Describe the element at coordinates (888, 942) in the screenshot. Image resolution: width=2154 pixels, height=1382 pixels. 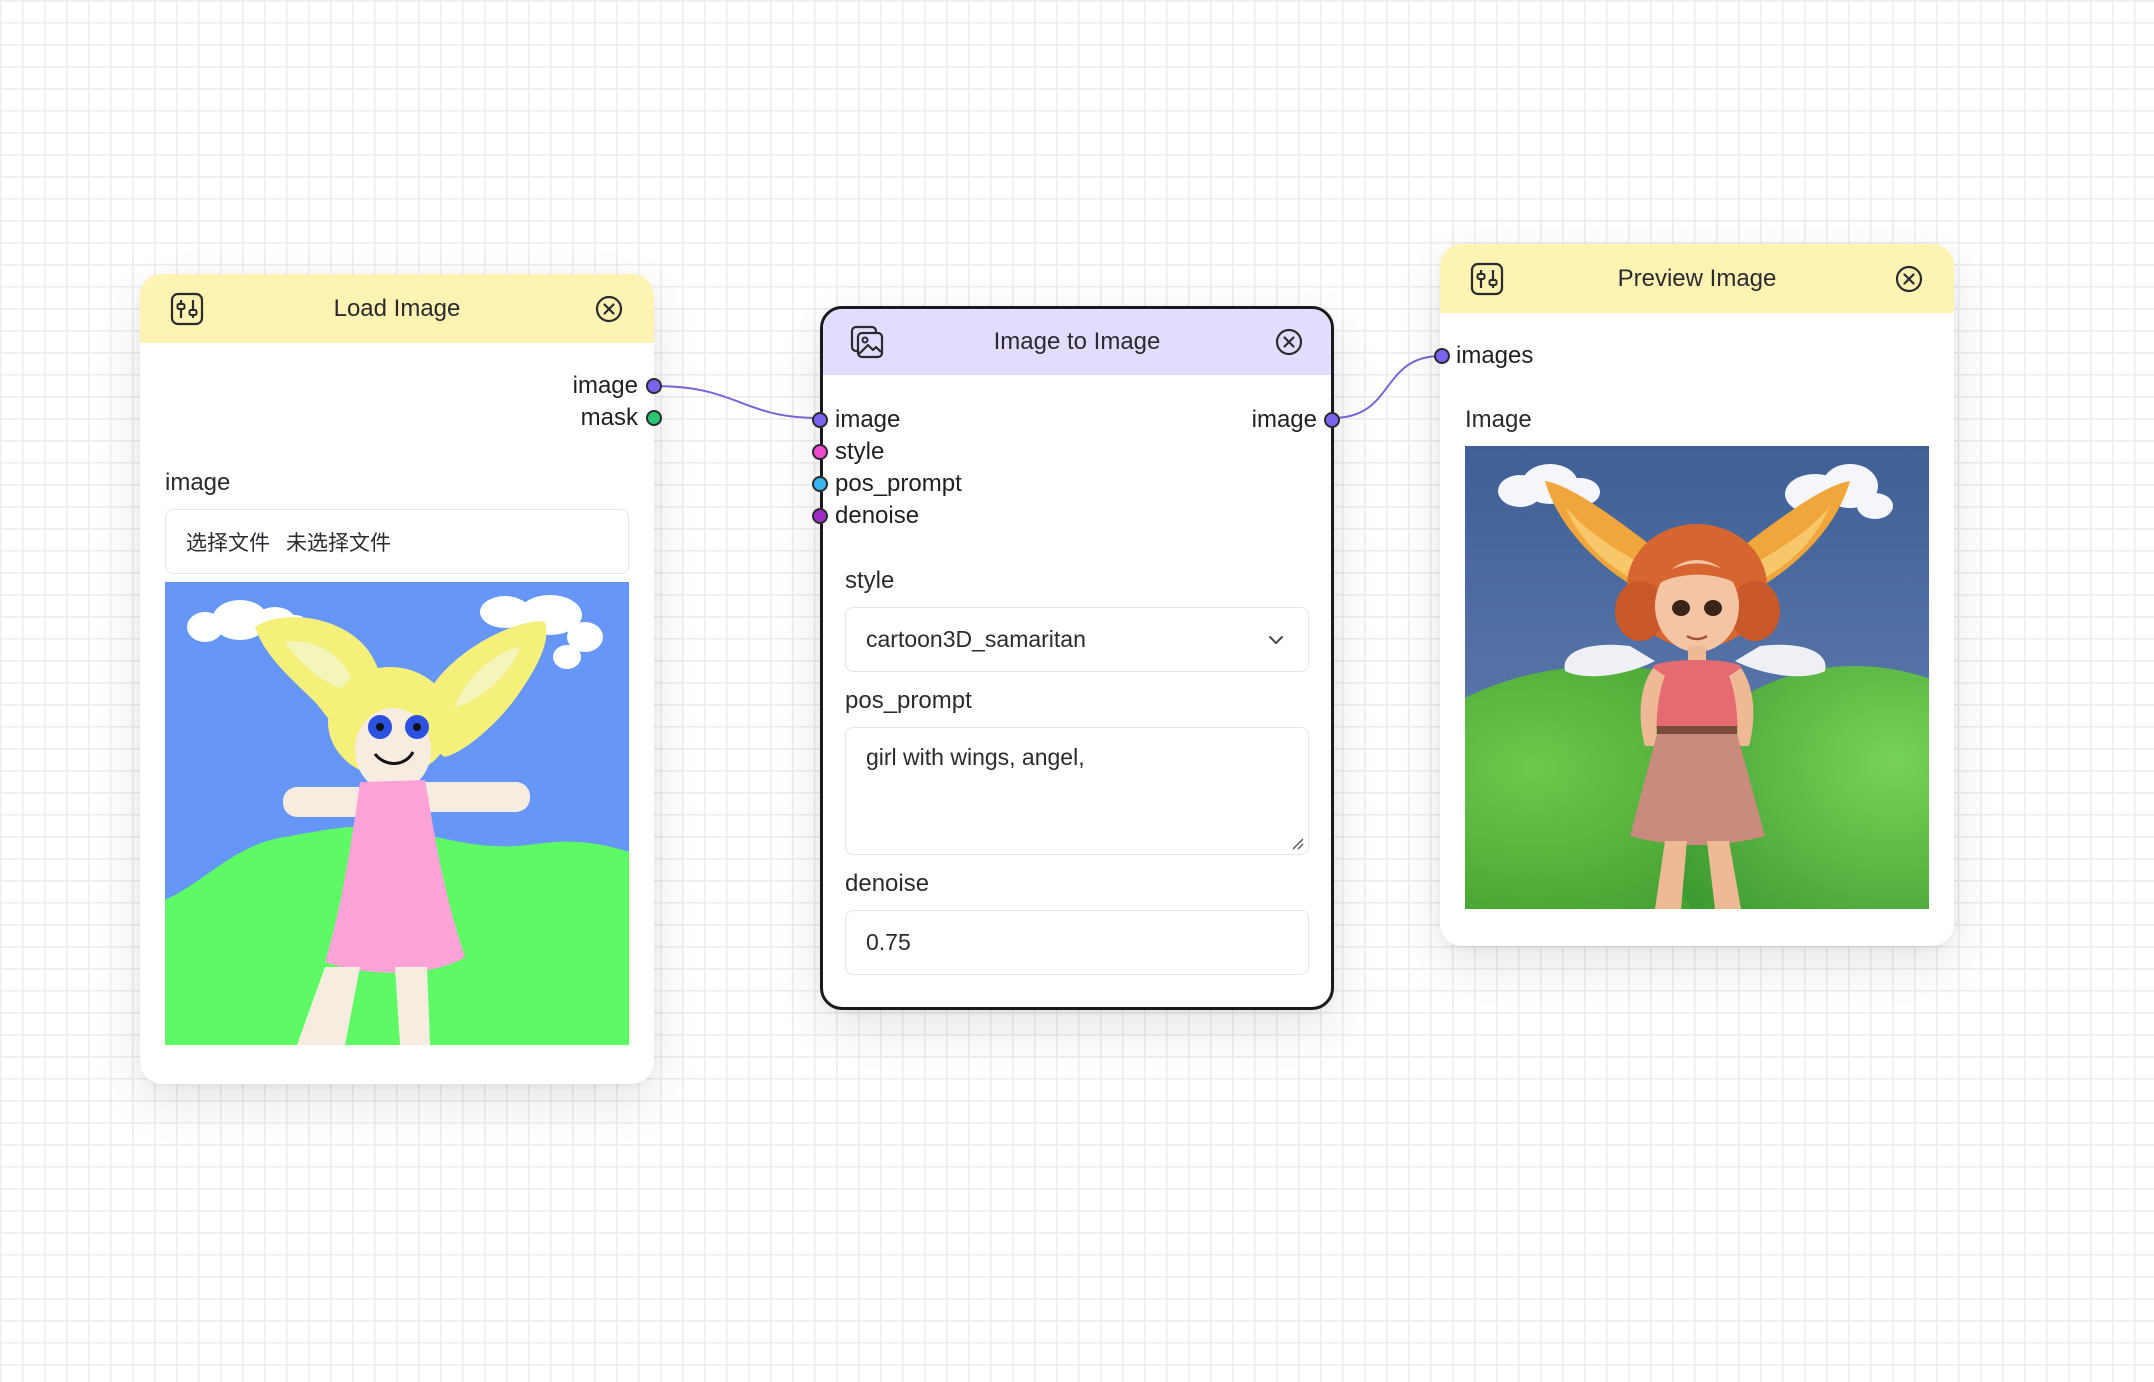
I see `denoise-value: 0.75` at that location.